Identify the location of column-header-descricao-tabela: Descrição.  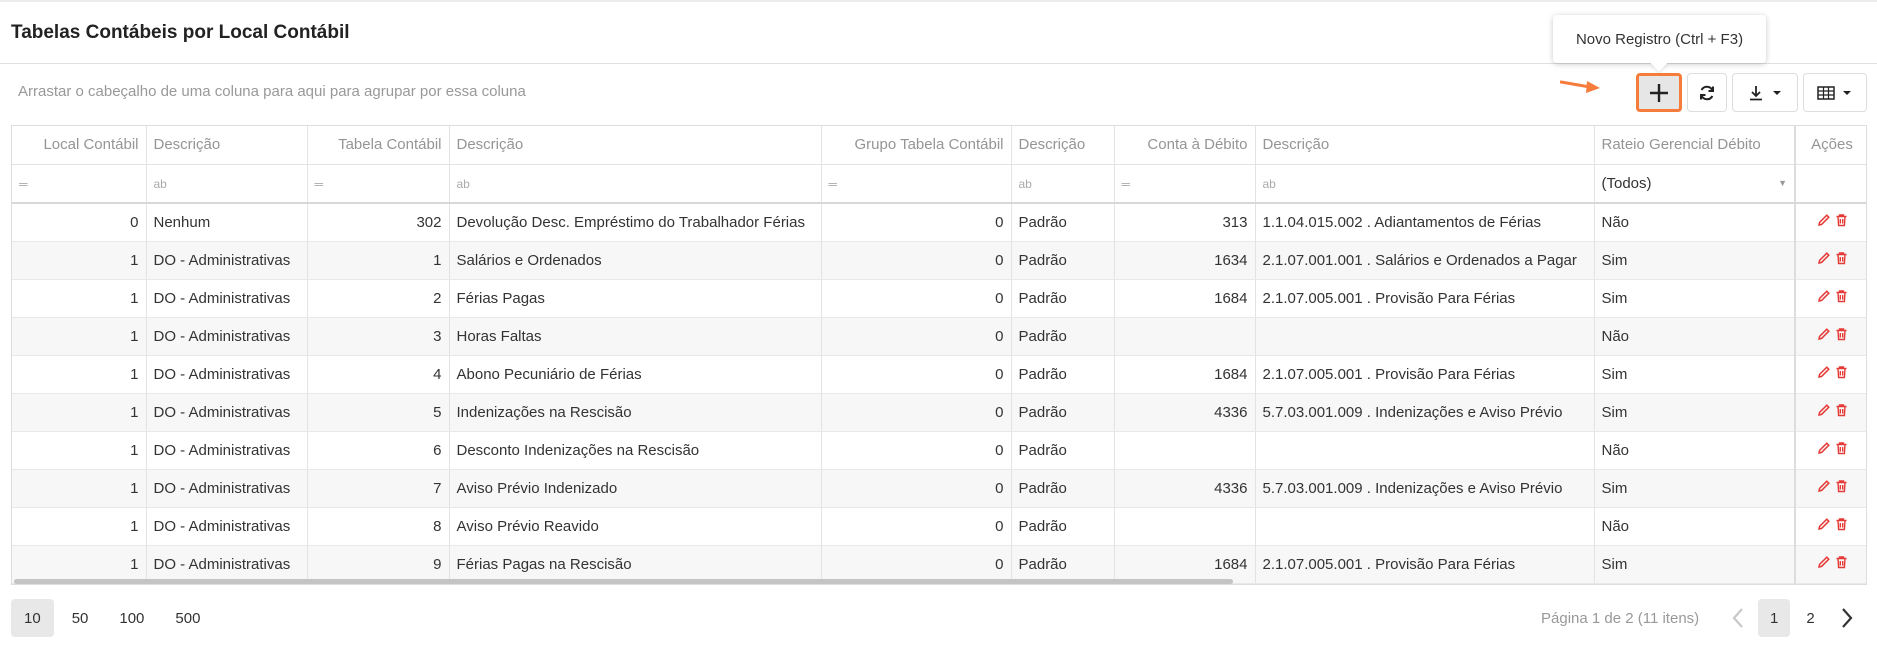
(635, 145).